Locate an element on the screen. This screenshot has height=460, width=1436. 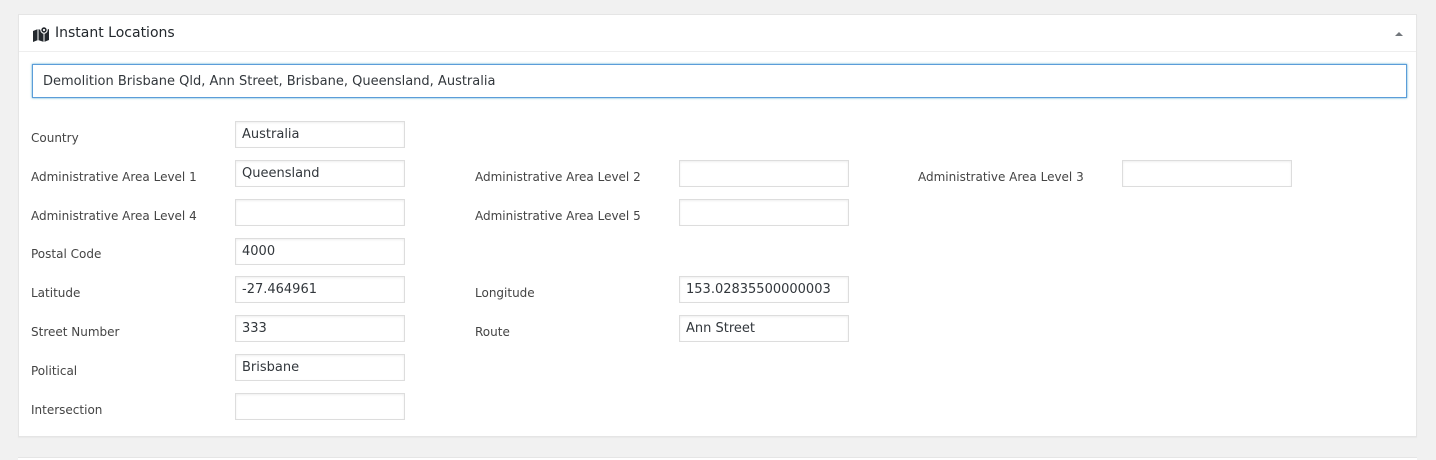
route-input is located at coordinates (764, 328).